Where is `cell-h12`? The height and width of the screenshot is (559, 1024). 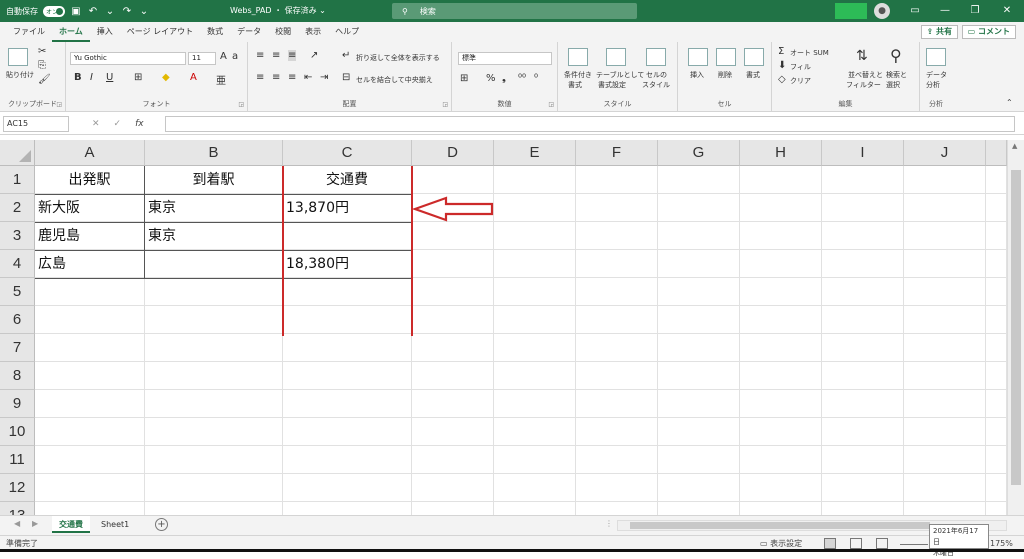 cell-h12 is located at coordinates (781, 488).